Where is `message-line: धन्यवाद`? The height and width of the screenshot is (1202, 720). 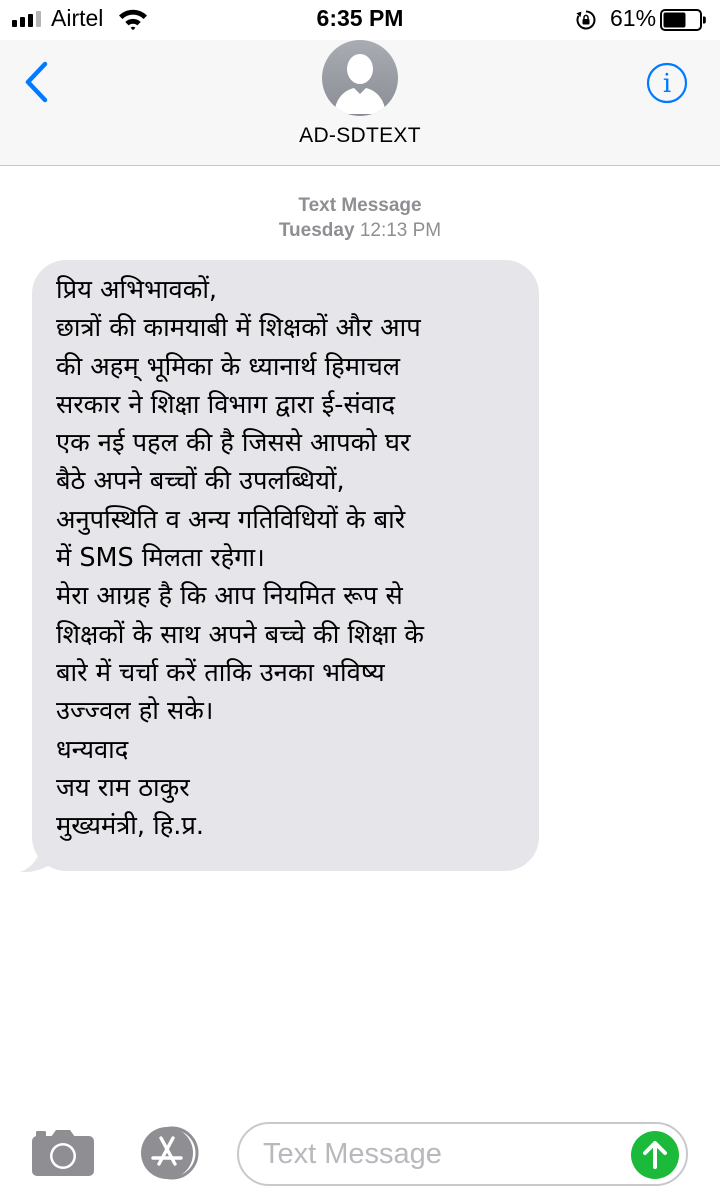
message-line: धन्यवाद is located at coordinates (92, 749).